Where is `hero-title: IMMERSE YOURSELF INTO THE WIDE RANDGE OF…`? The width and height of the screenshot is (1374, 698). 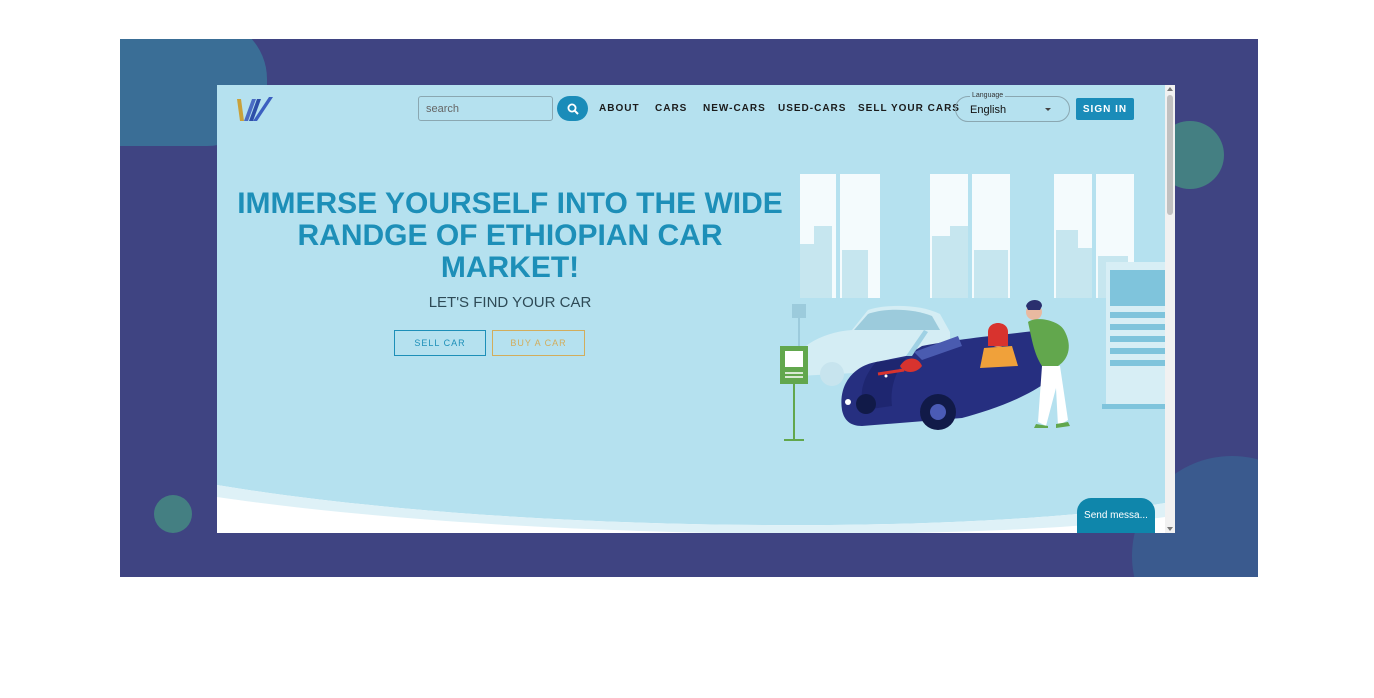 hero-title: IMMERSE YOURSELF INTO THE WIDE RANDGE OF… is located at coordinates (510, 235).